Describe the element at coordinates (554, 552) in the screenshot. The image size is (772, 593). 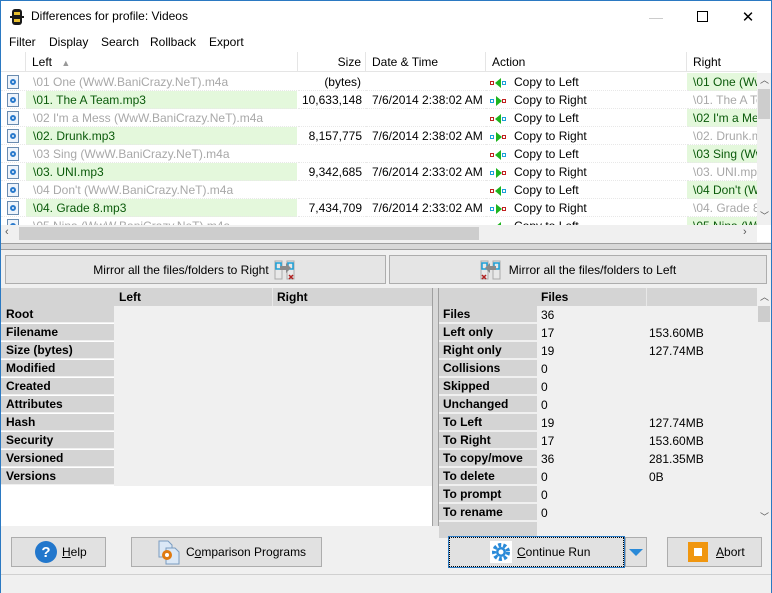
I see `continue-run-label: Continue Run` at that location.